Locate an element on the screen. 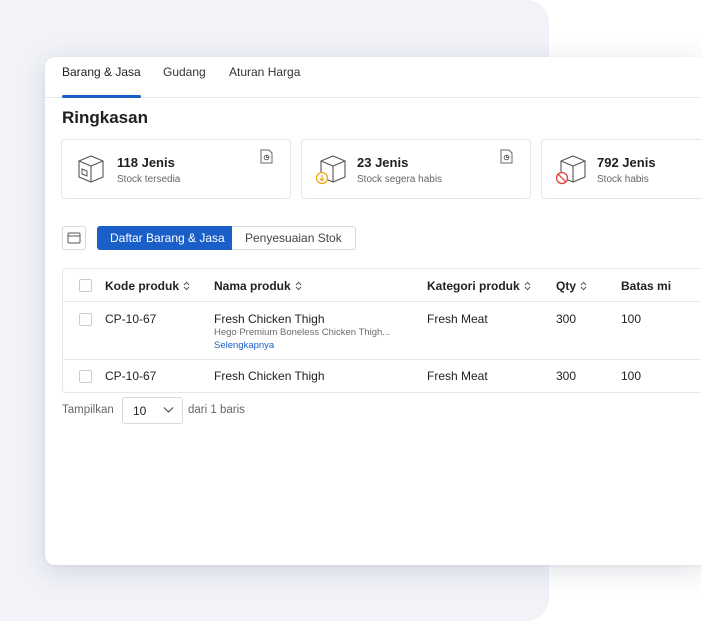 This screenshot has height=628, width=701. tab-daftar-barang-jasa: Daftar Barang & Jasa is located at coordinates (167, 238).